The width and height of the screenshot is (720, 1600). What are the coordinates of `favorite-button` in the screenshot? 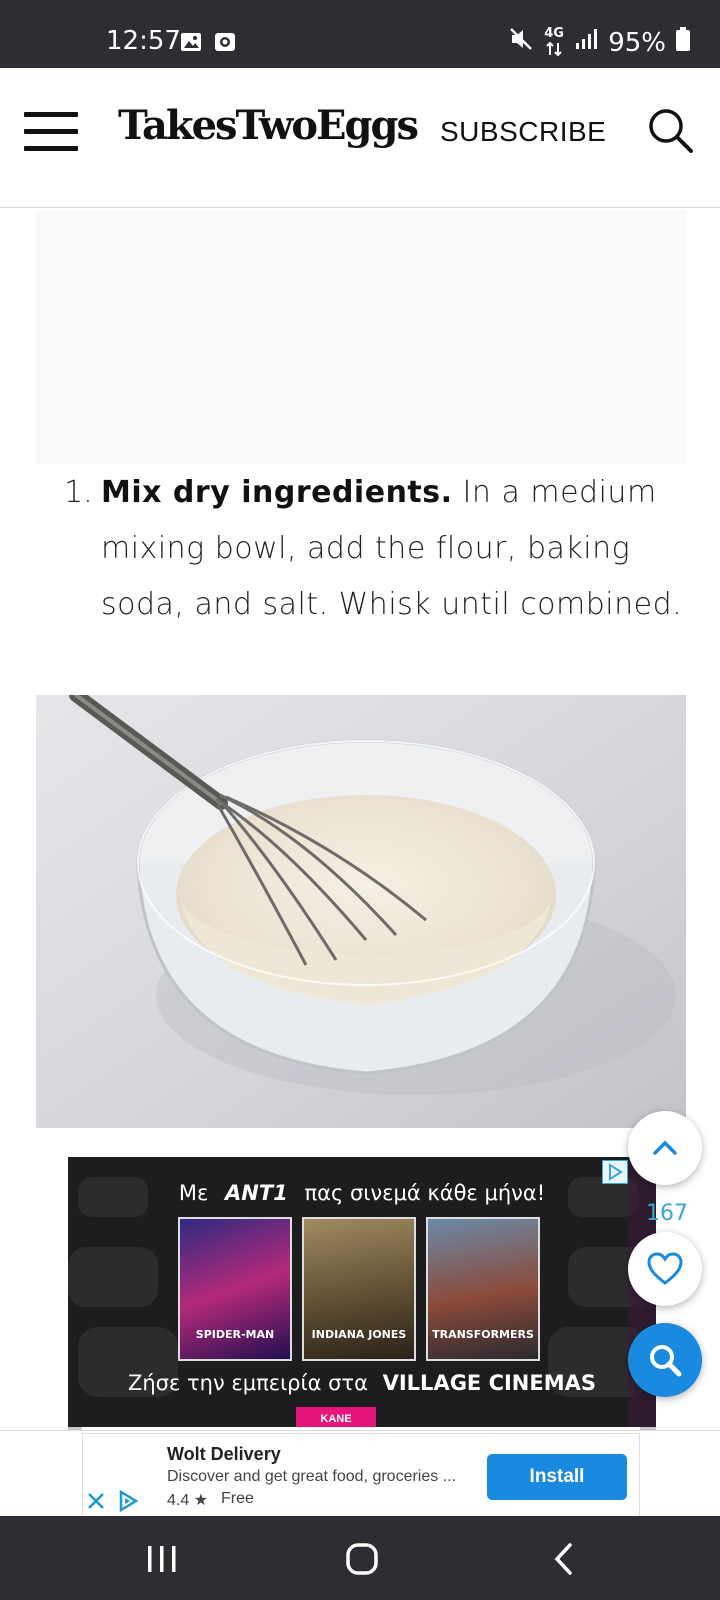 It's located at (665, 1269).